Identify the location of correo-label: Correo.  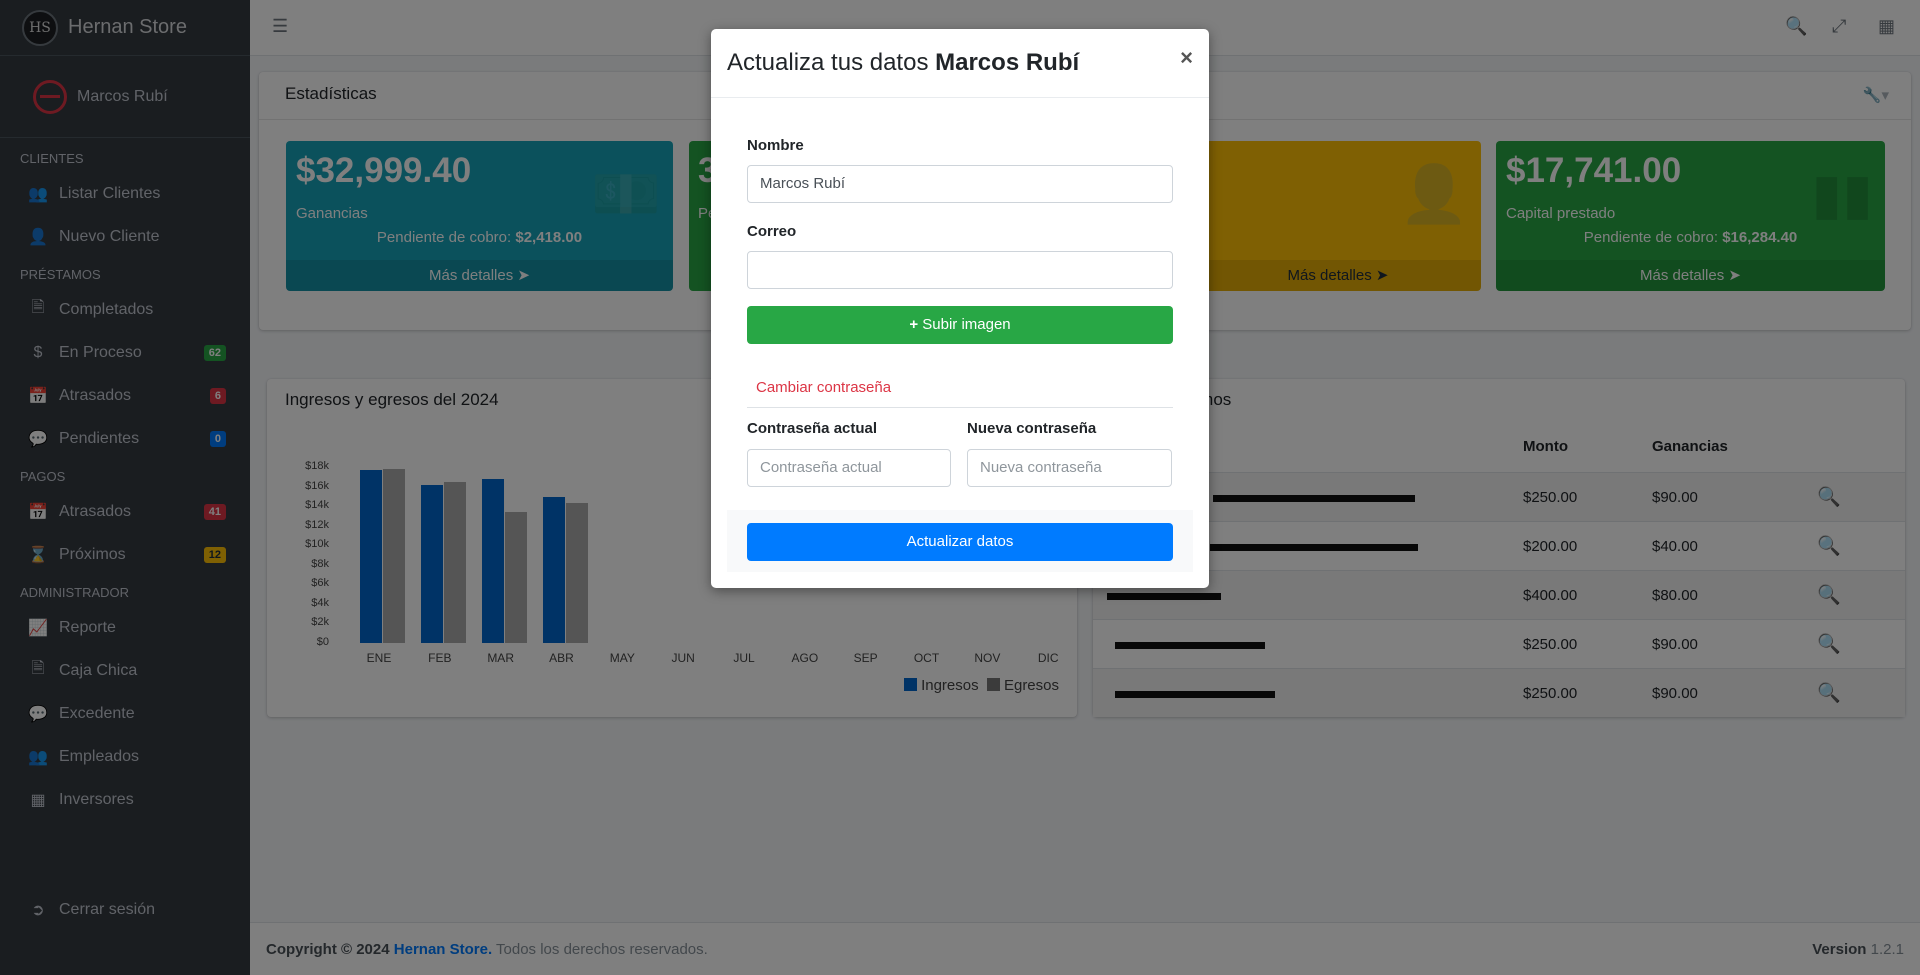
(772, 231).